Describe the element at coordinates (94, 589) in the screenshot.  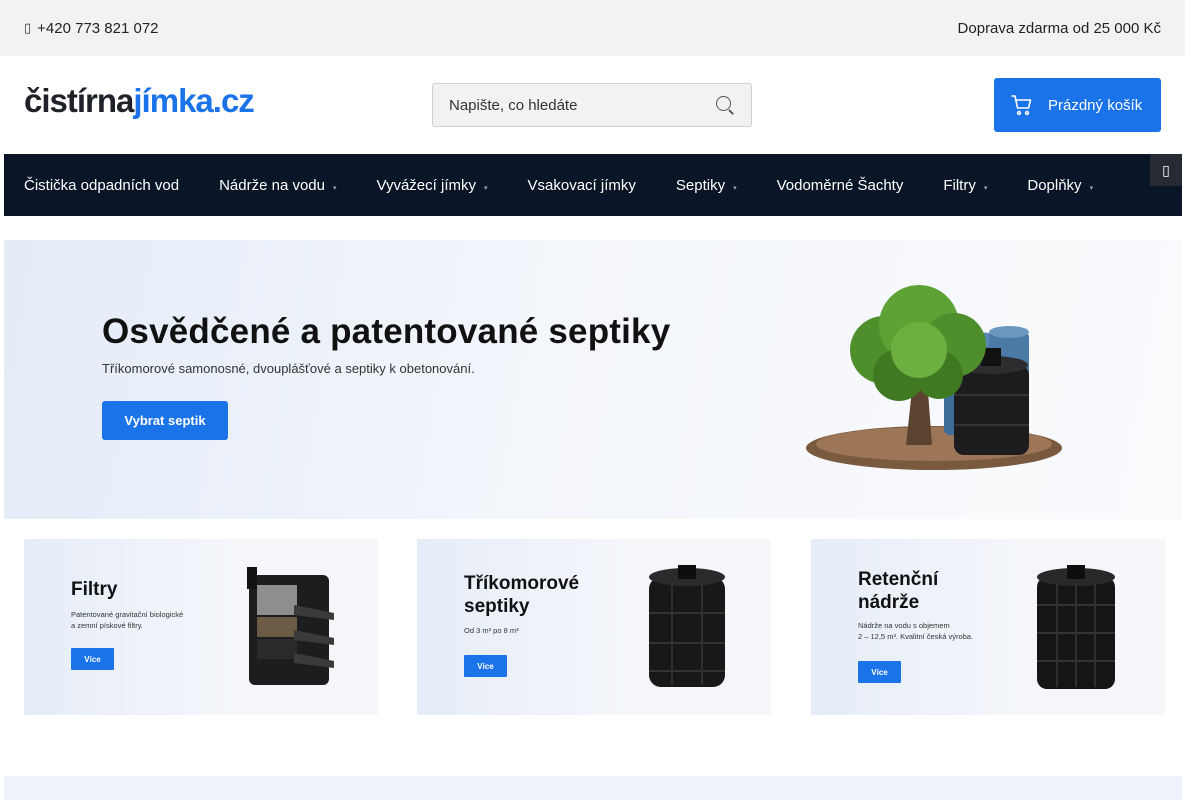
I see `tile-title: Filtry` at that location.